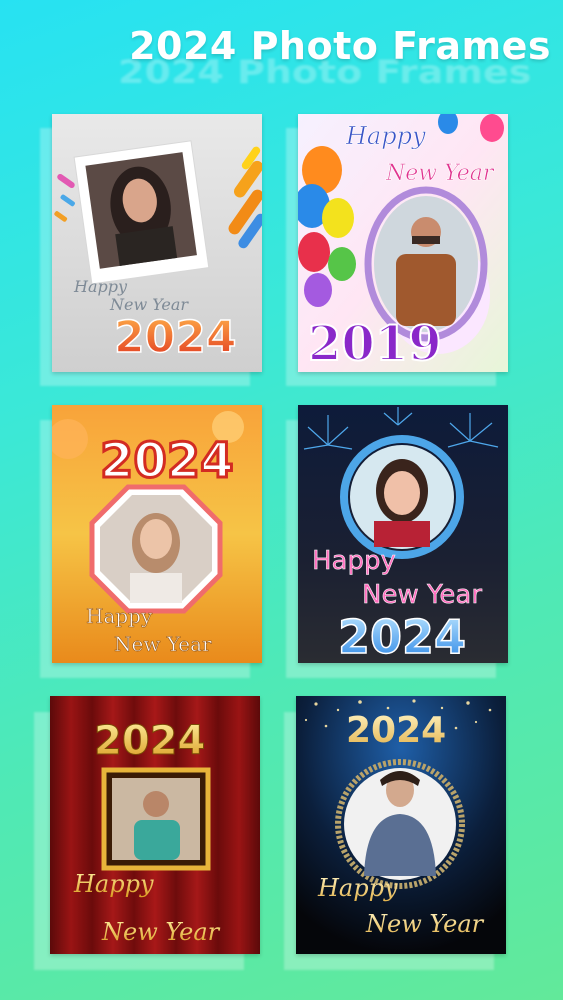  I want to click on frame-card-2: Happy New Year 2019, so click(403, 243).